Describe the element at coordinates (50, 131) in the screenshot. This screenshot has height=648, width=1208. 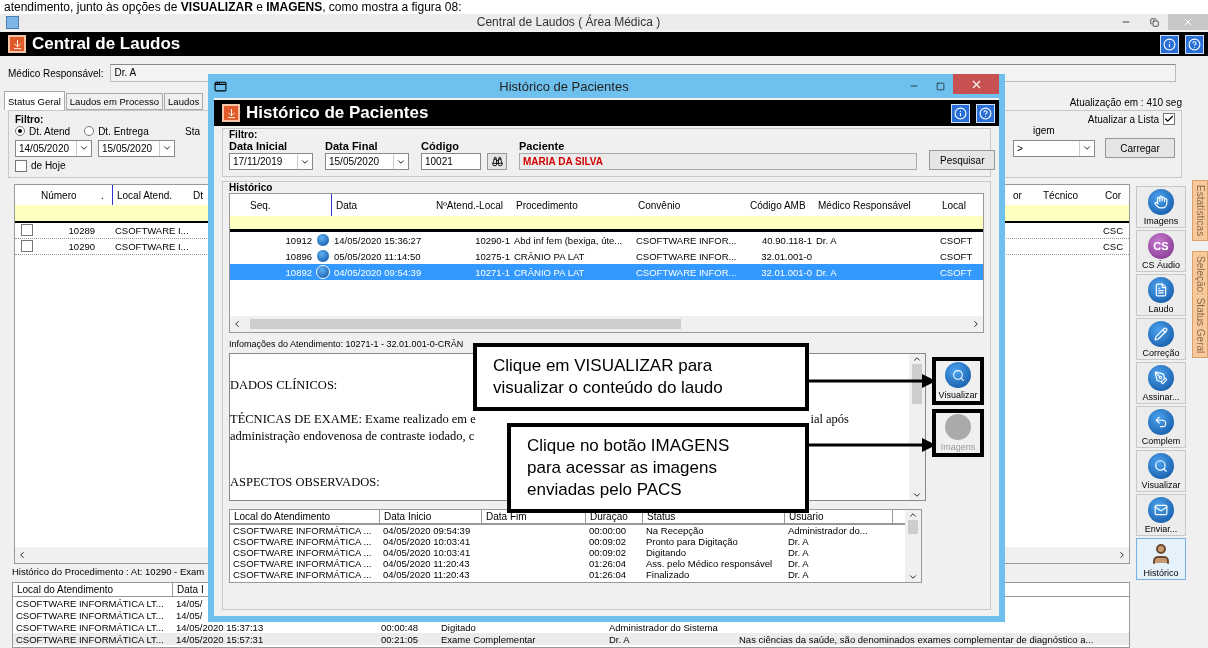
I see `radio-label: Dt. Atend` at that location.